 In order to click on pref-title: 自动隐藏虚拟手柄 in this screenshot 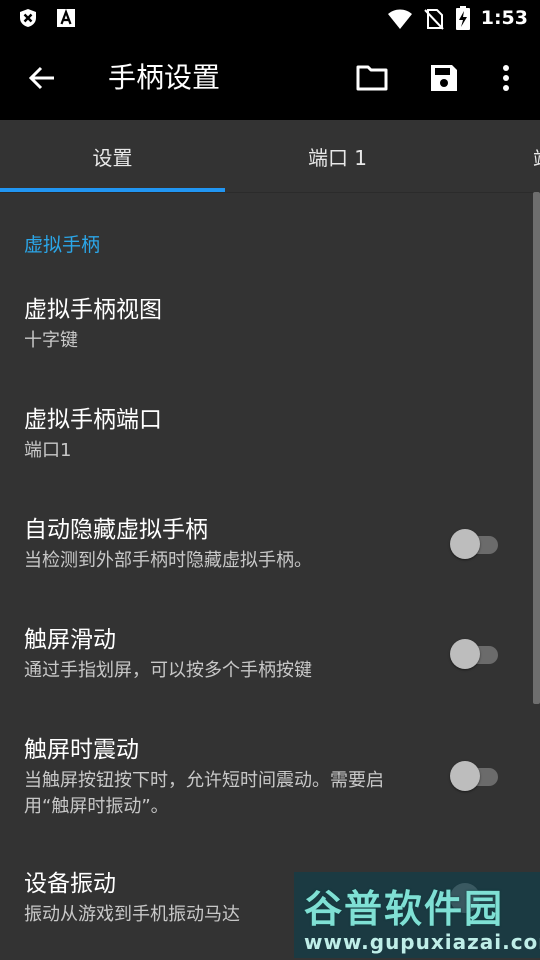, I will do `click(116, 530)`.